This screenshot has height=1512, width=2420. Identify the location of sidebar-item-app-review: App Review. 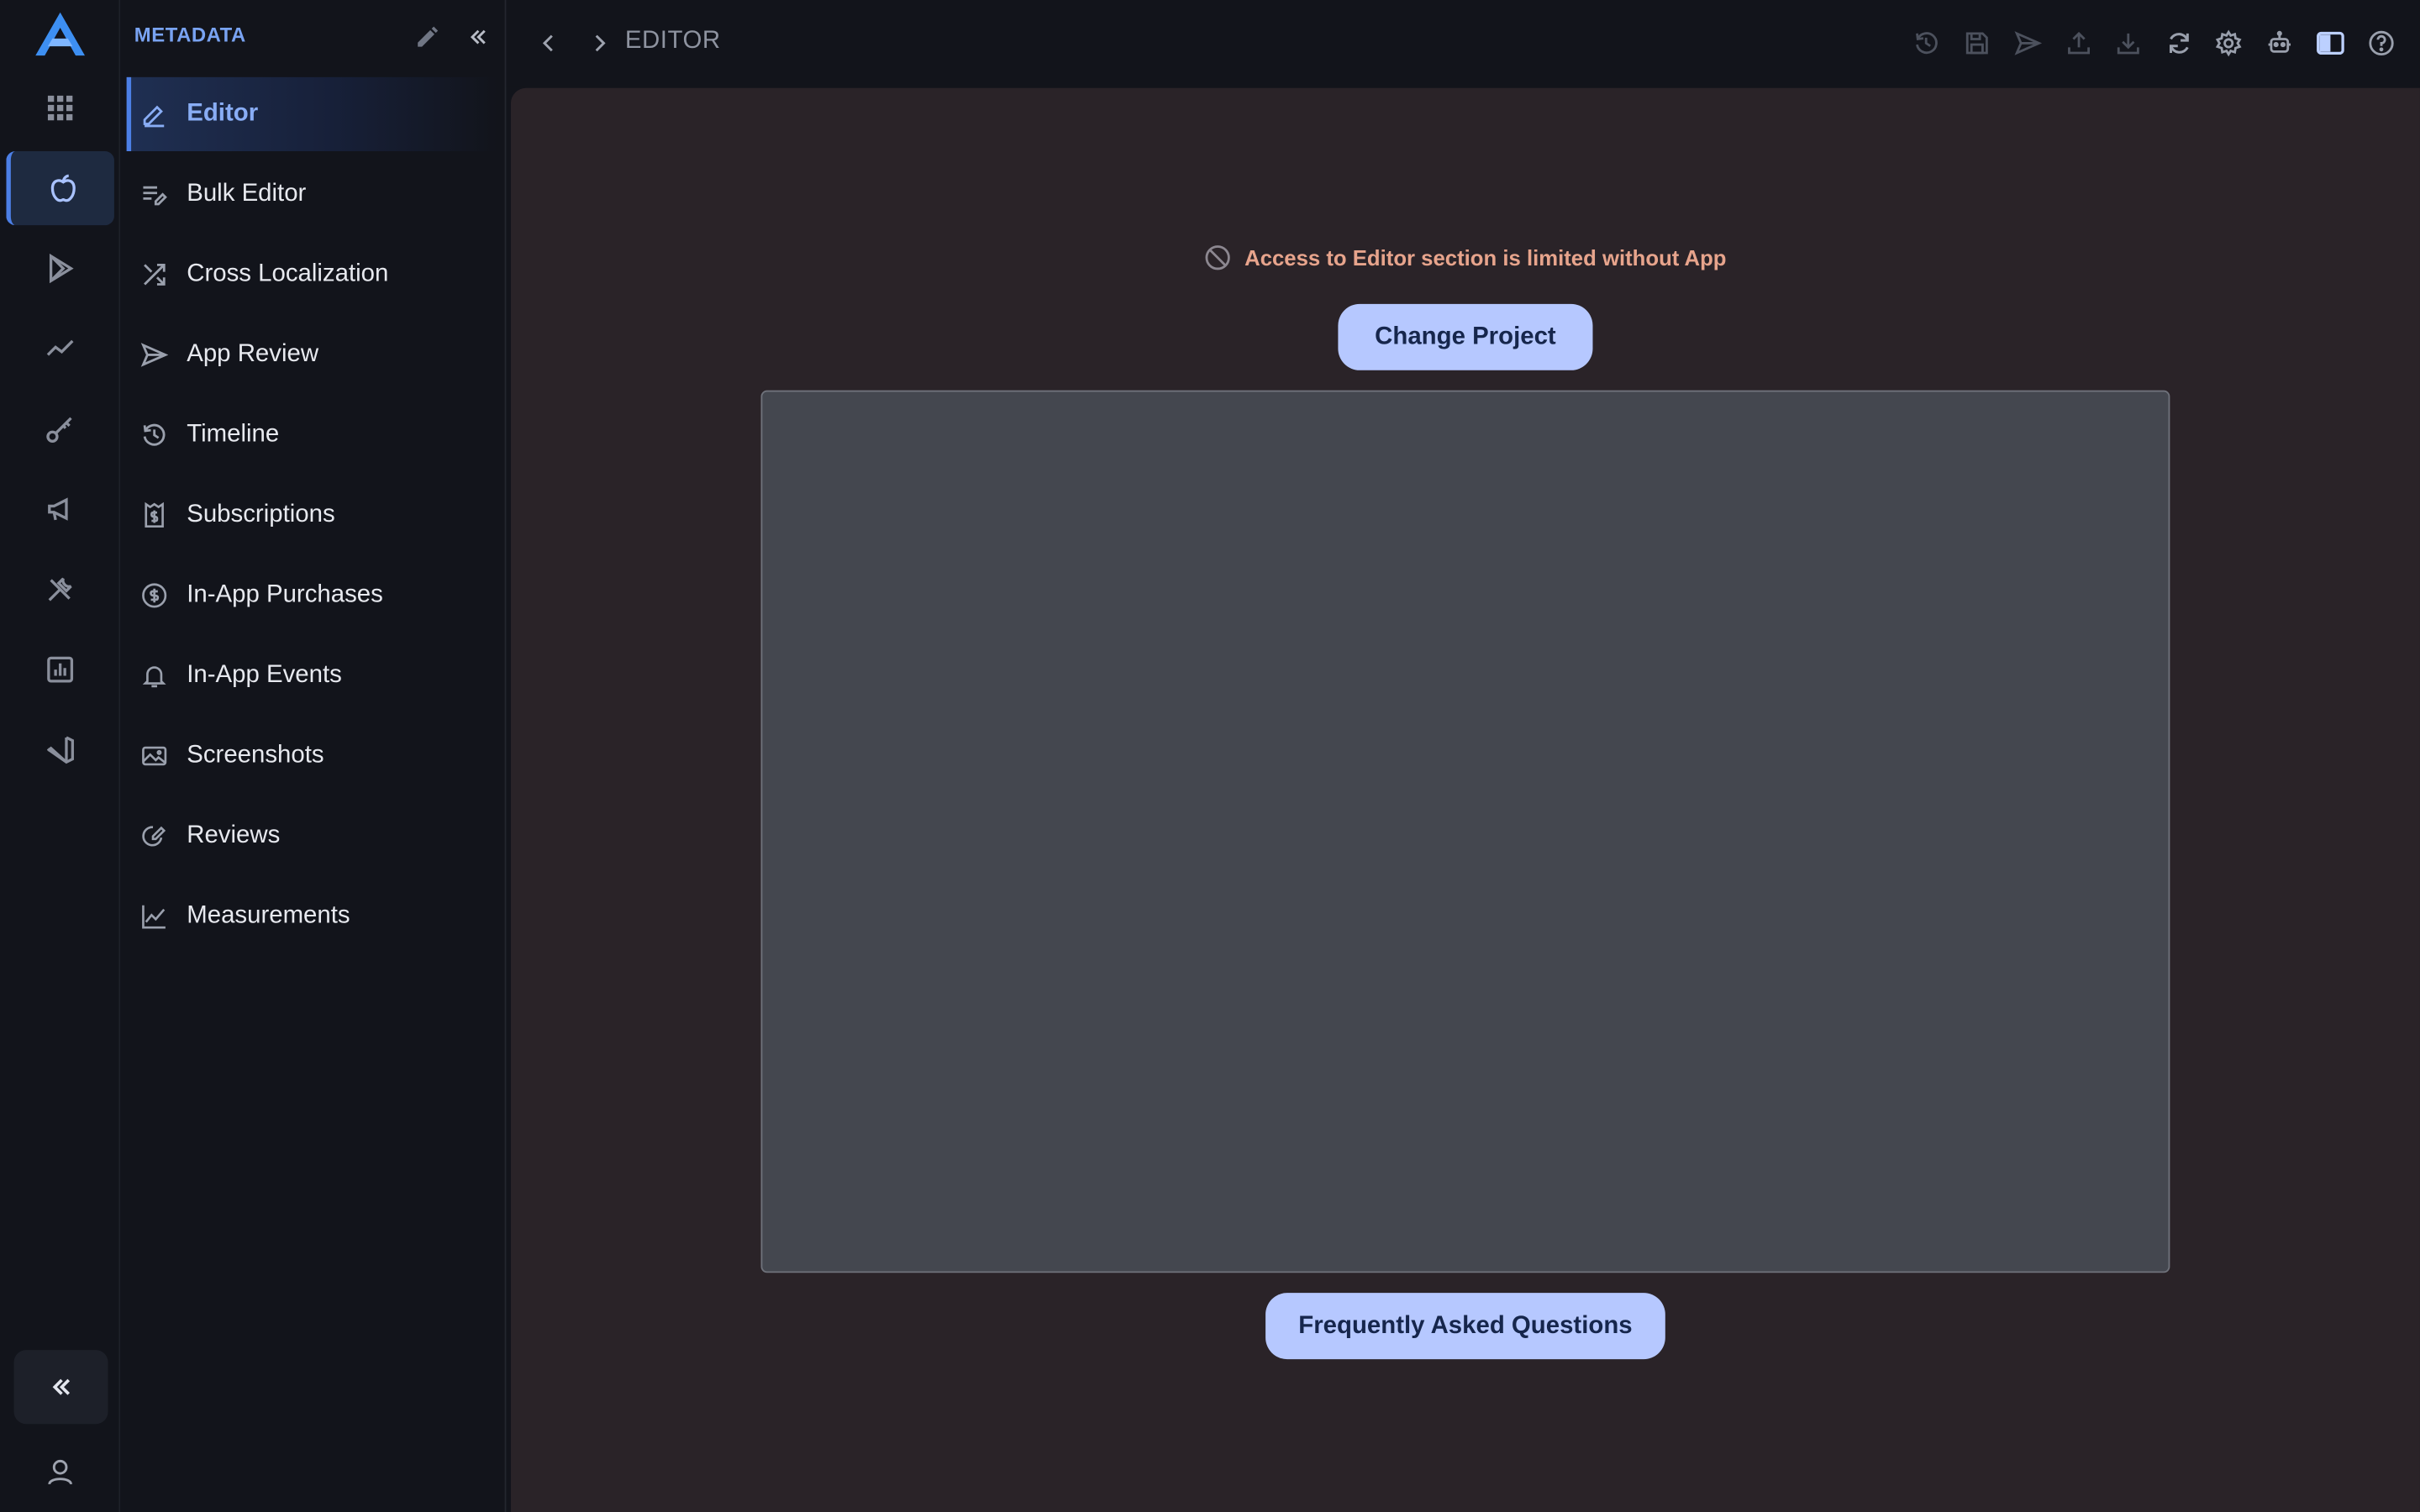
(312, 354).